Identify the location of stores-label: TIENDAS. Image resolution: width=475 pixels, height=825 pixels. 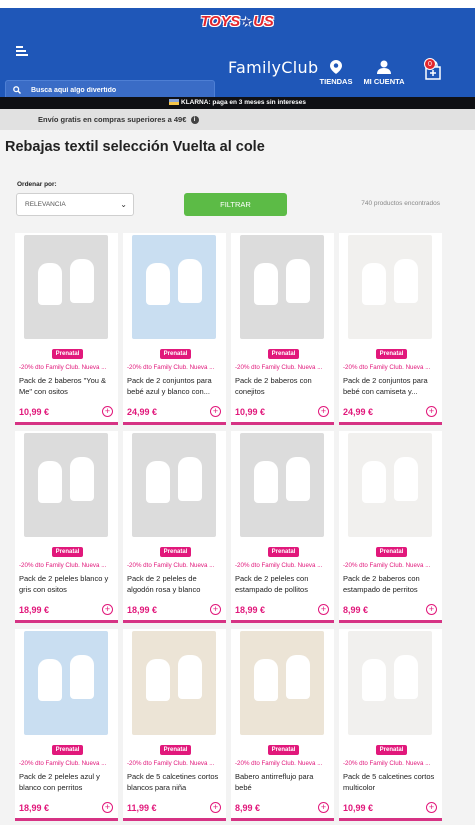
(336, 81).